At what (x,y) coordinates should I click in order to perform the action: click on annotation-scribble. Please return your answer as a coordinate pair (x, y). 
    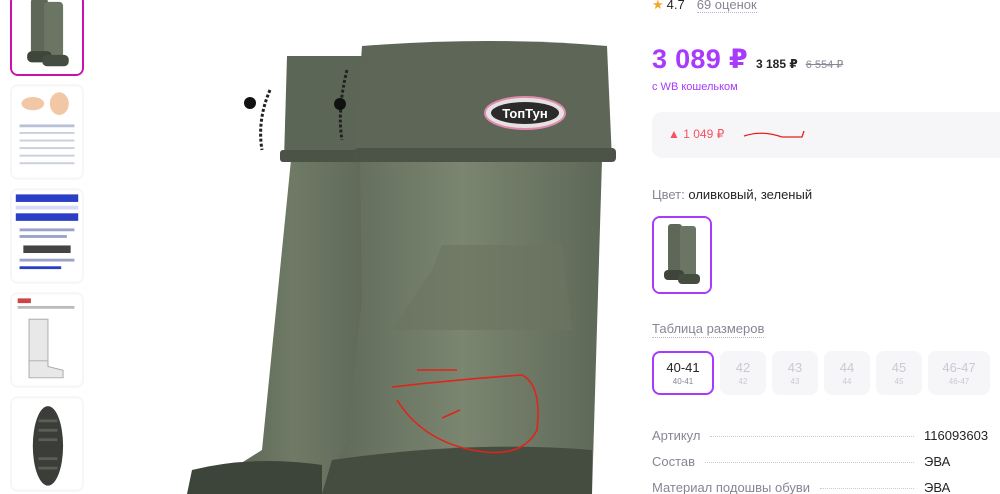
    Looking at the image, I should click on (774, 134).